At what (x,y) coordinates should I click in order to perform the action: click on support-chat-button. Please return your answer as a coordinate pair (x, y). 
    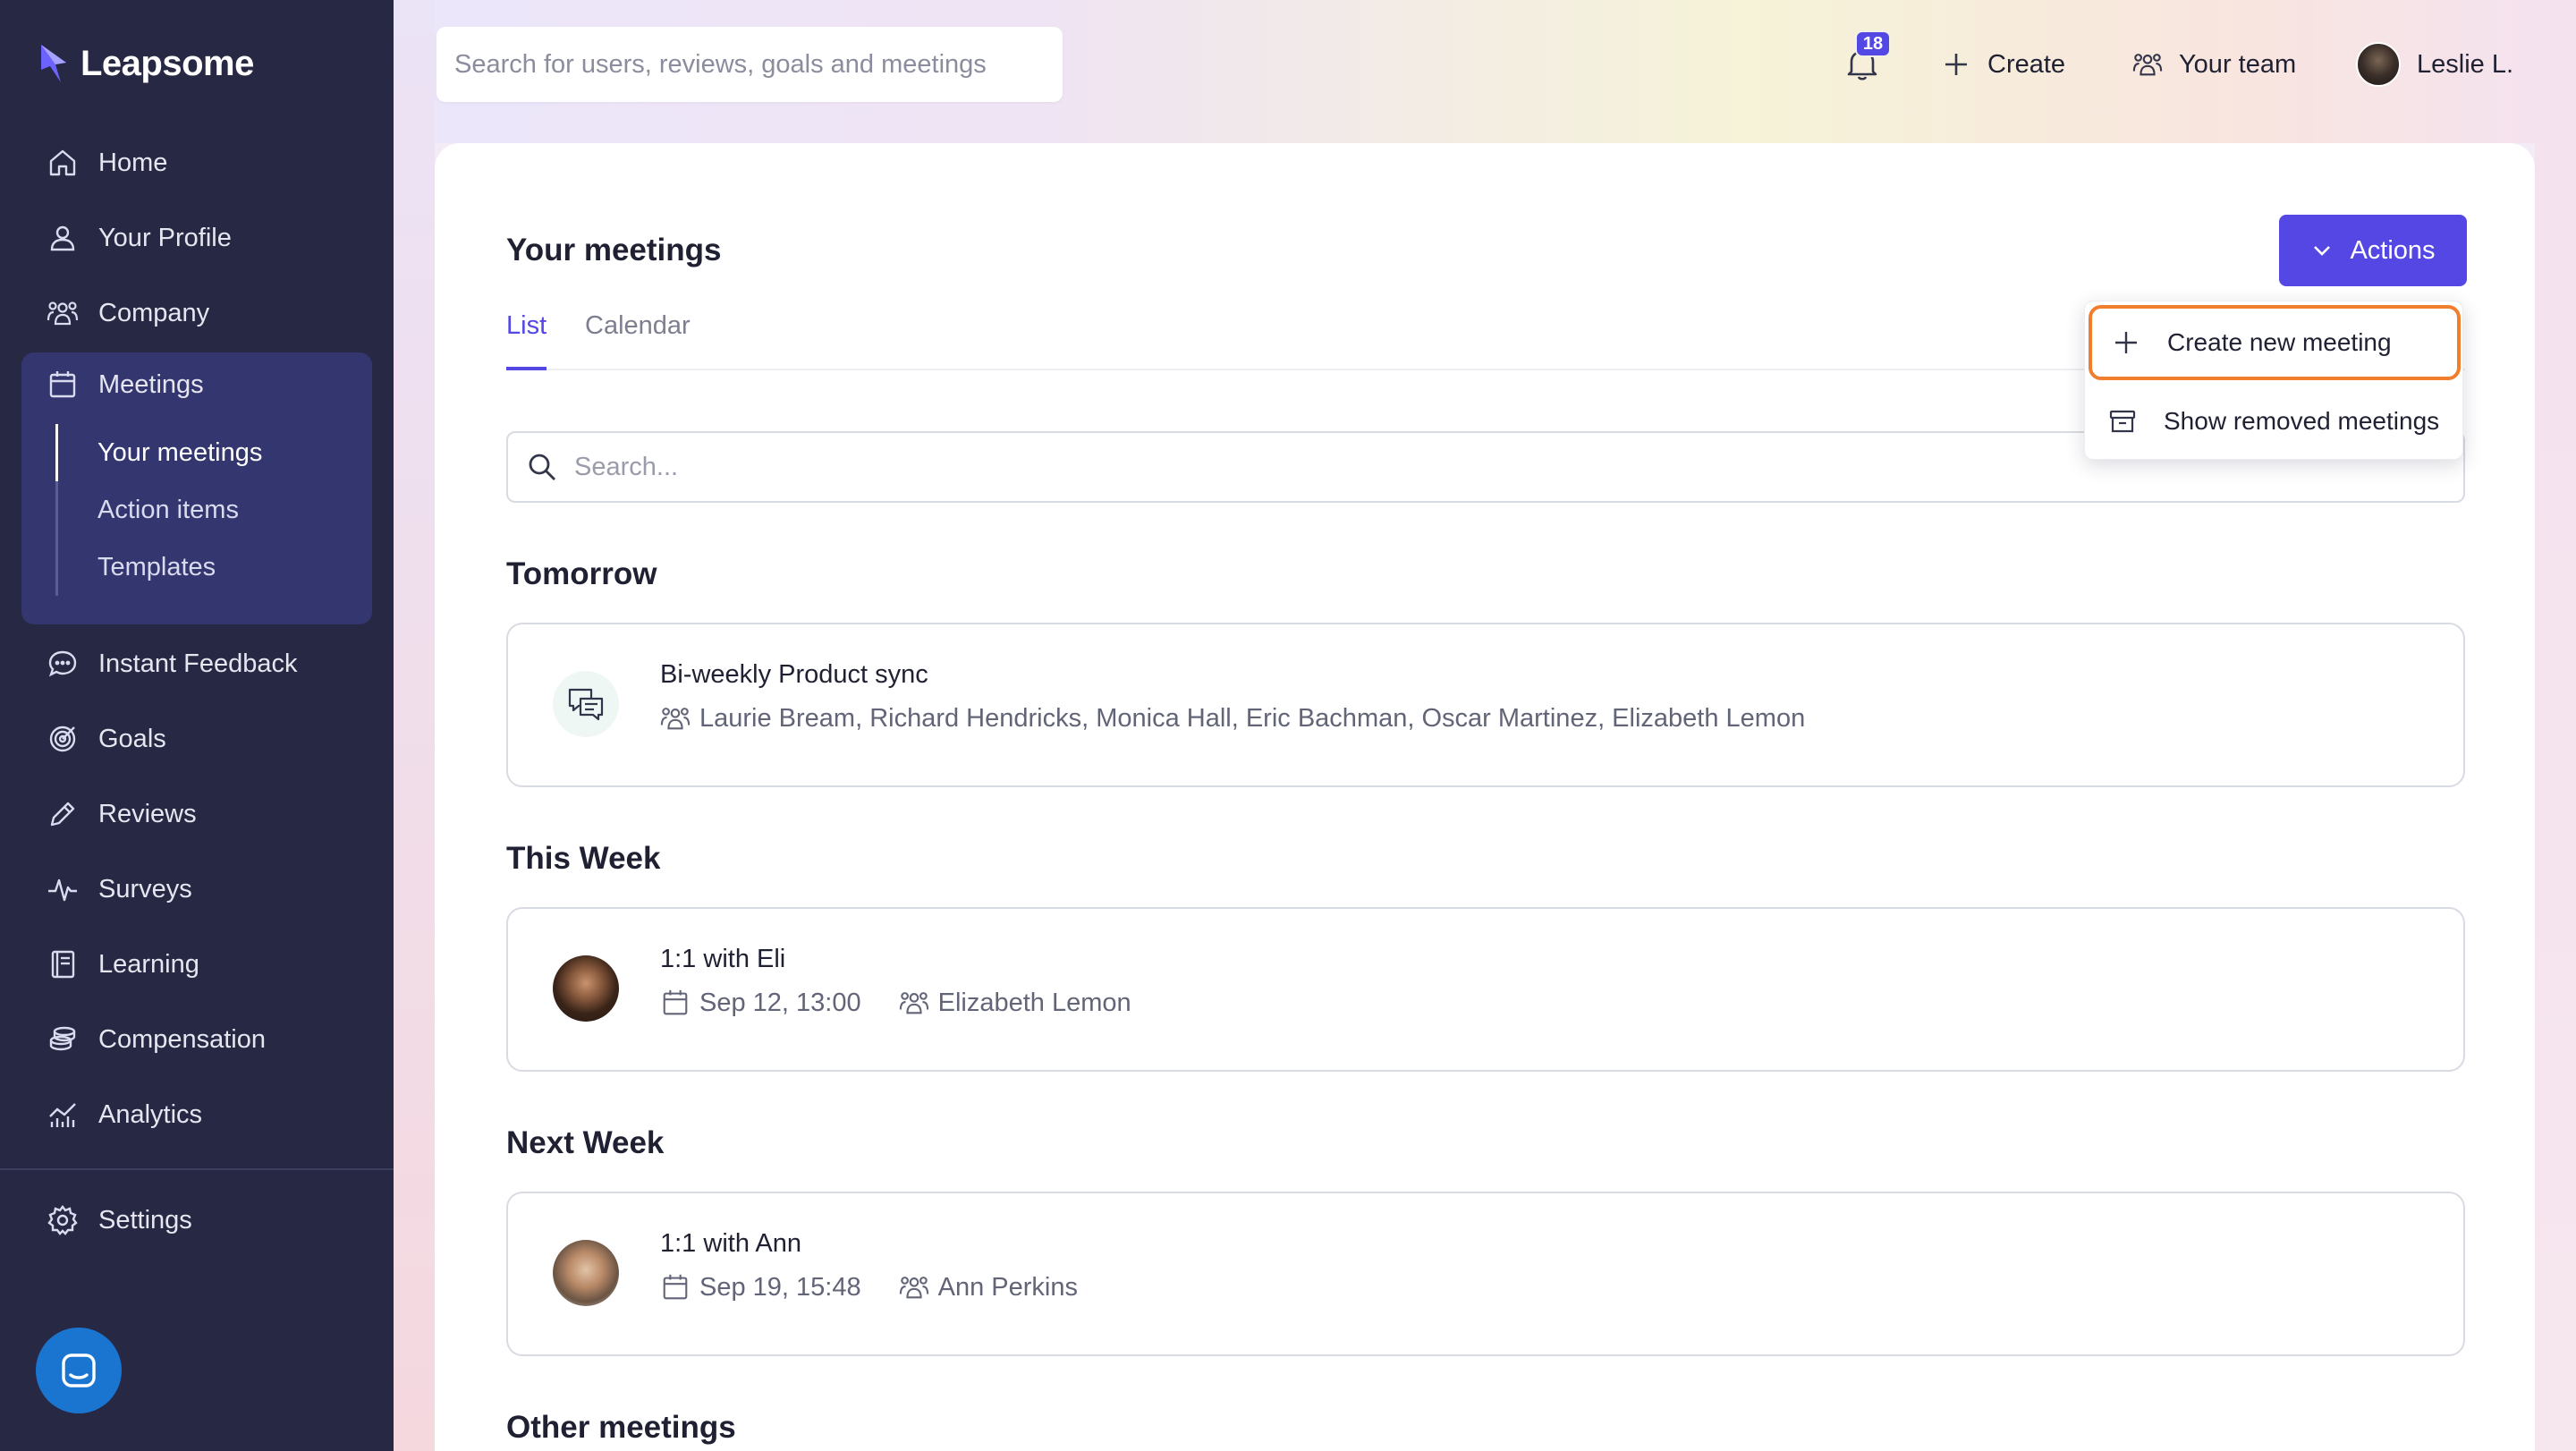
    Looking at the image, I should click on (79, 1370).